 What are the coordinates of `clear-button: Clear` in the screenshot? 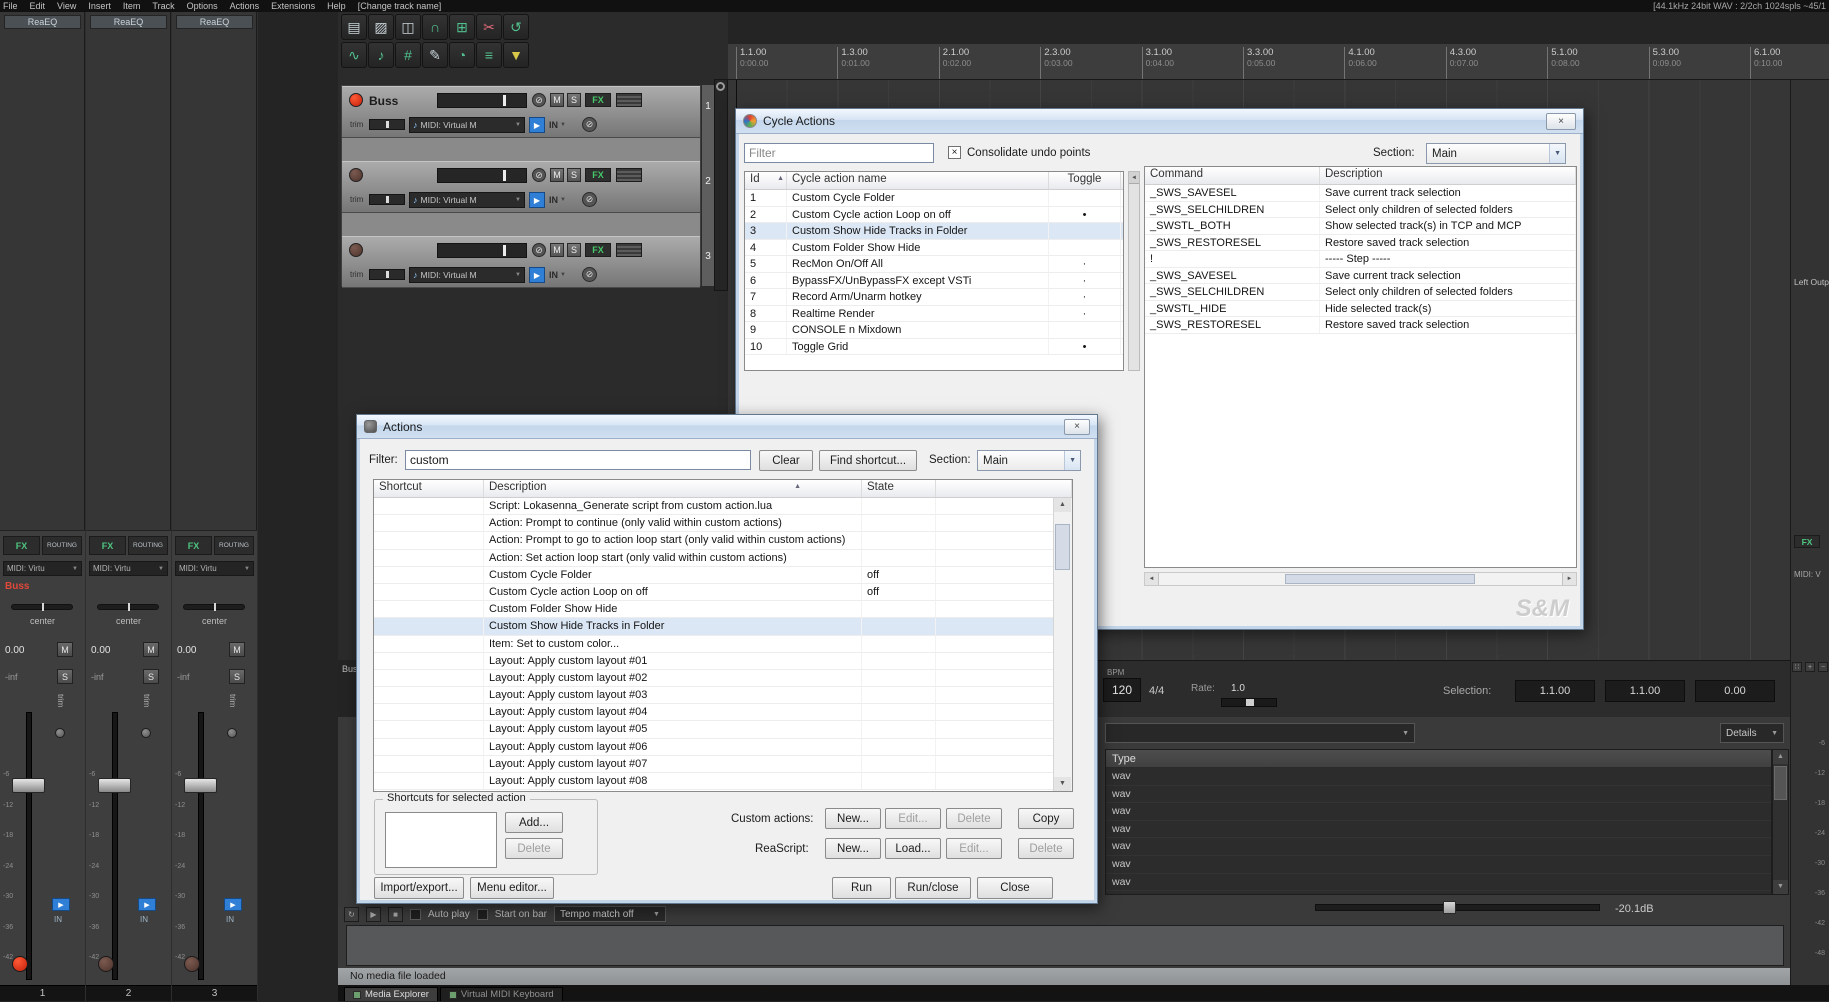 It's located at (786, 460).